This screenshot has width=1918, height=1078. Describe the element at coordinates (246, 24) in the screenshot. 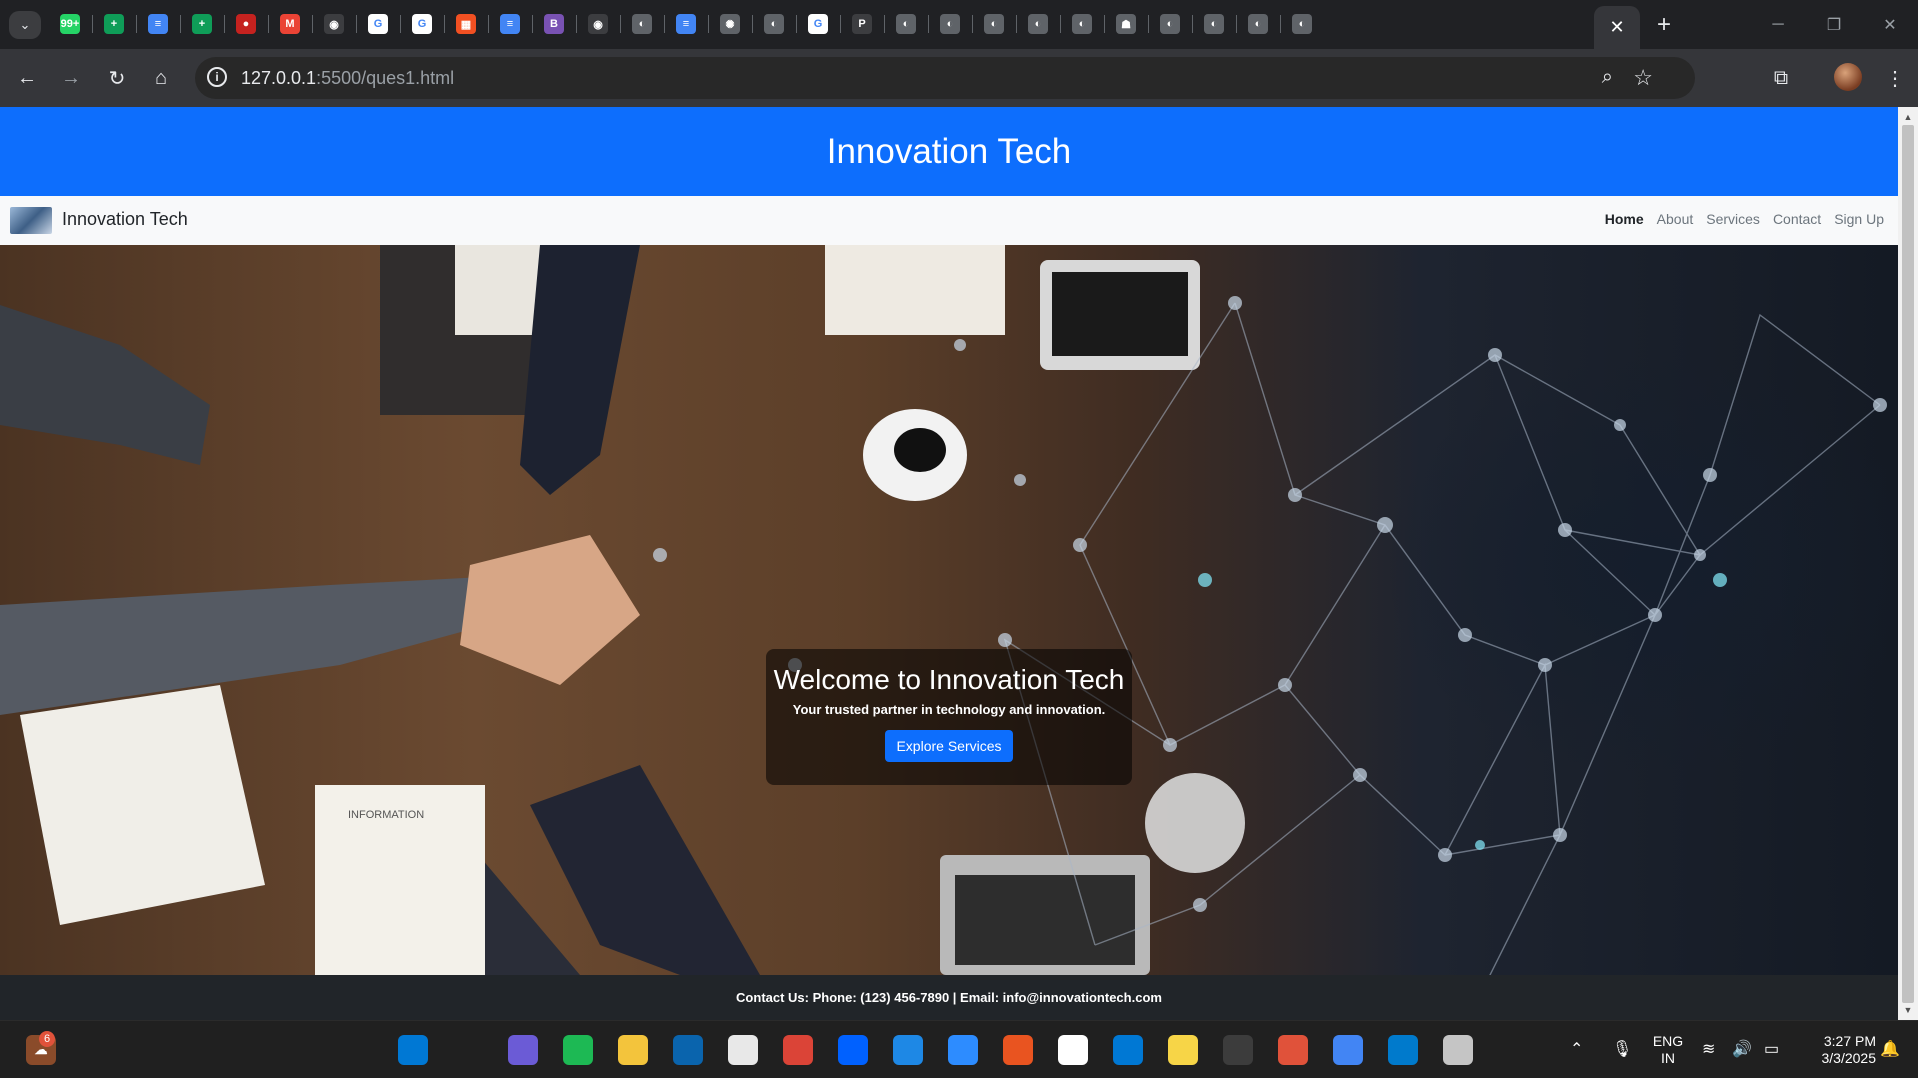

I see `record-icon: ●` at that location.